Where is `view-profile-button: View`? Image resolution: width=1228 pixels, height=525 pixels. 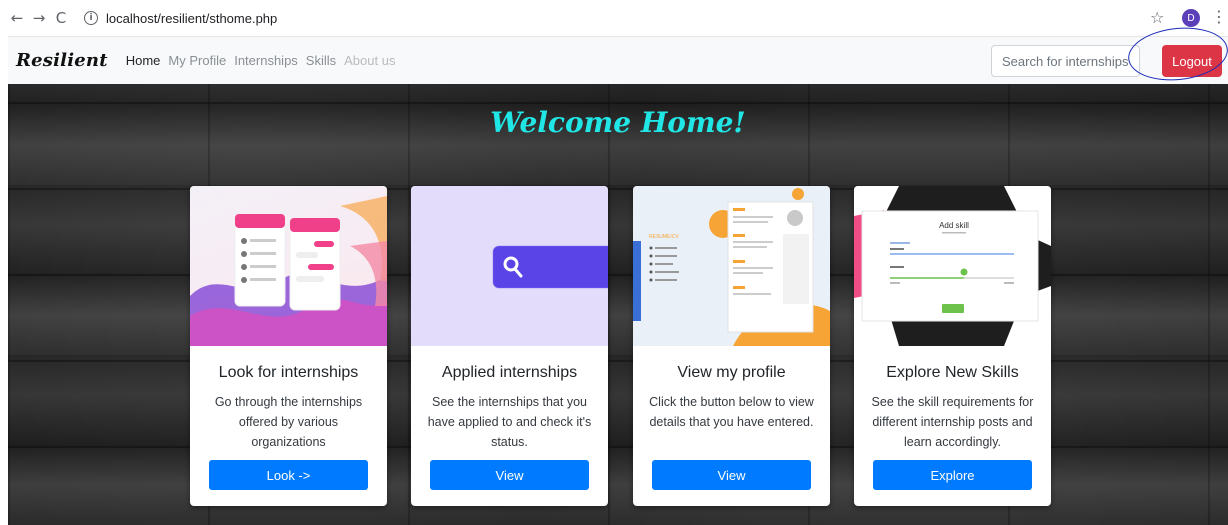
view-profile-button: View is located at coordinates (731, 475).